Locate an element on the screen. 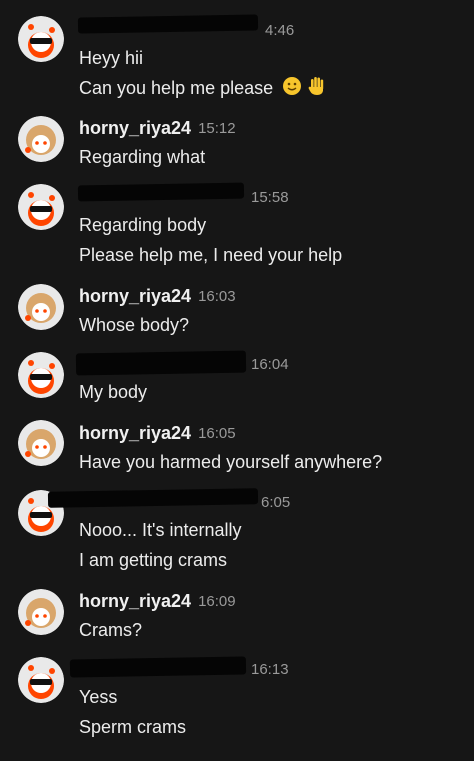  message-header: 4:46 is located at coordinates (276, 30).